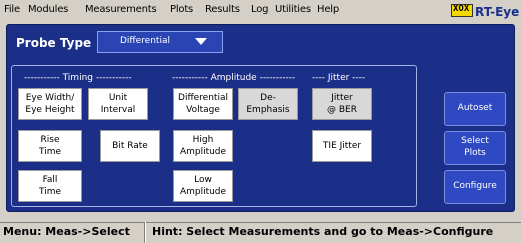 The height and width of the screenshot is (243, 521). Describe the element at coordinates (203, 146) in the screenshot. I see `high-amplitude-button: High Amplitude` at that location.